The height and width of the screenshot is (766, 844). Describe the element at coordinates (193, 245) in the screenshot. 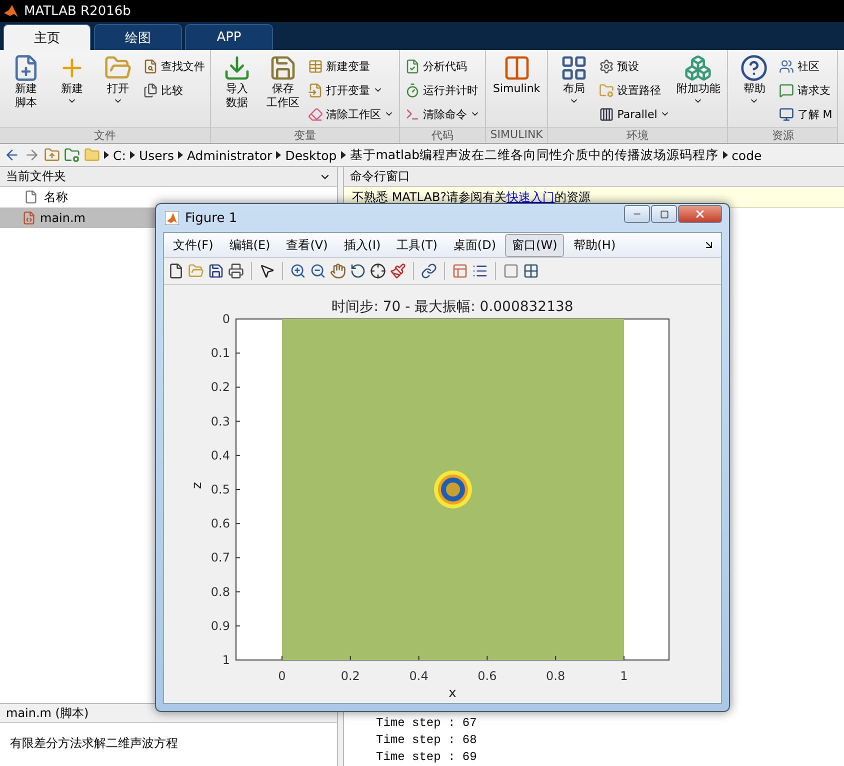

I see `menu-item: 文件(F)` at that location.